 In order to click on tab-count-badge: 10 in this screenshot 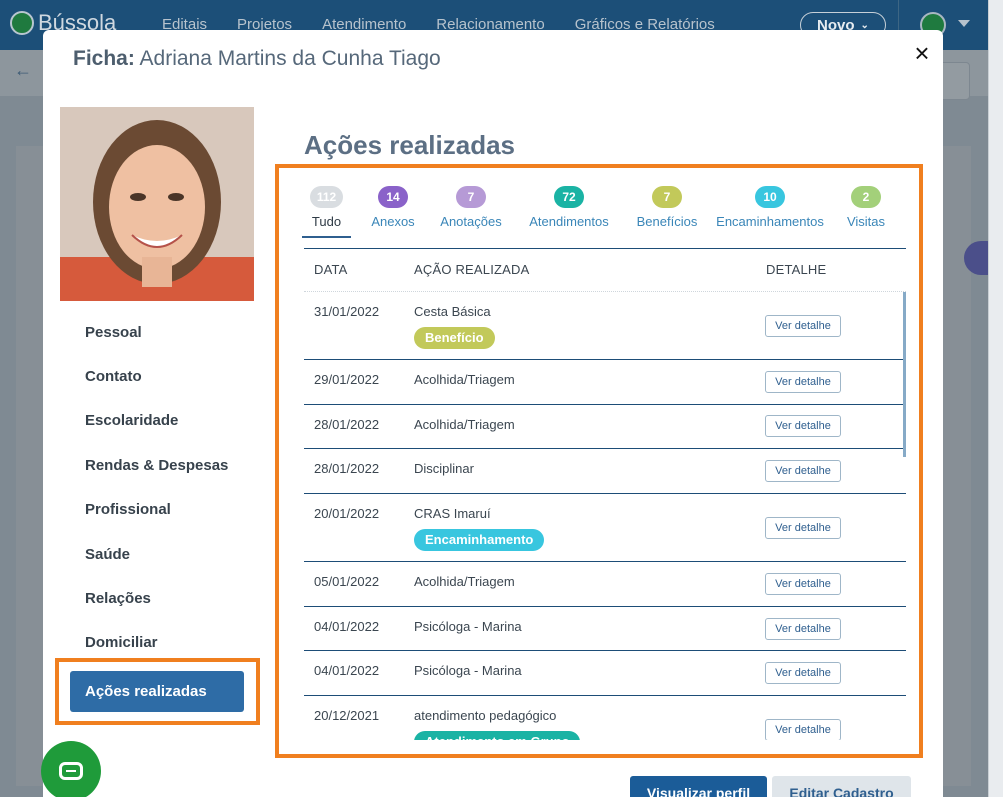, I will do `click(770, 197)`.